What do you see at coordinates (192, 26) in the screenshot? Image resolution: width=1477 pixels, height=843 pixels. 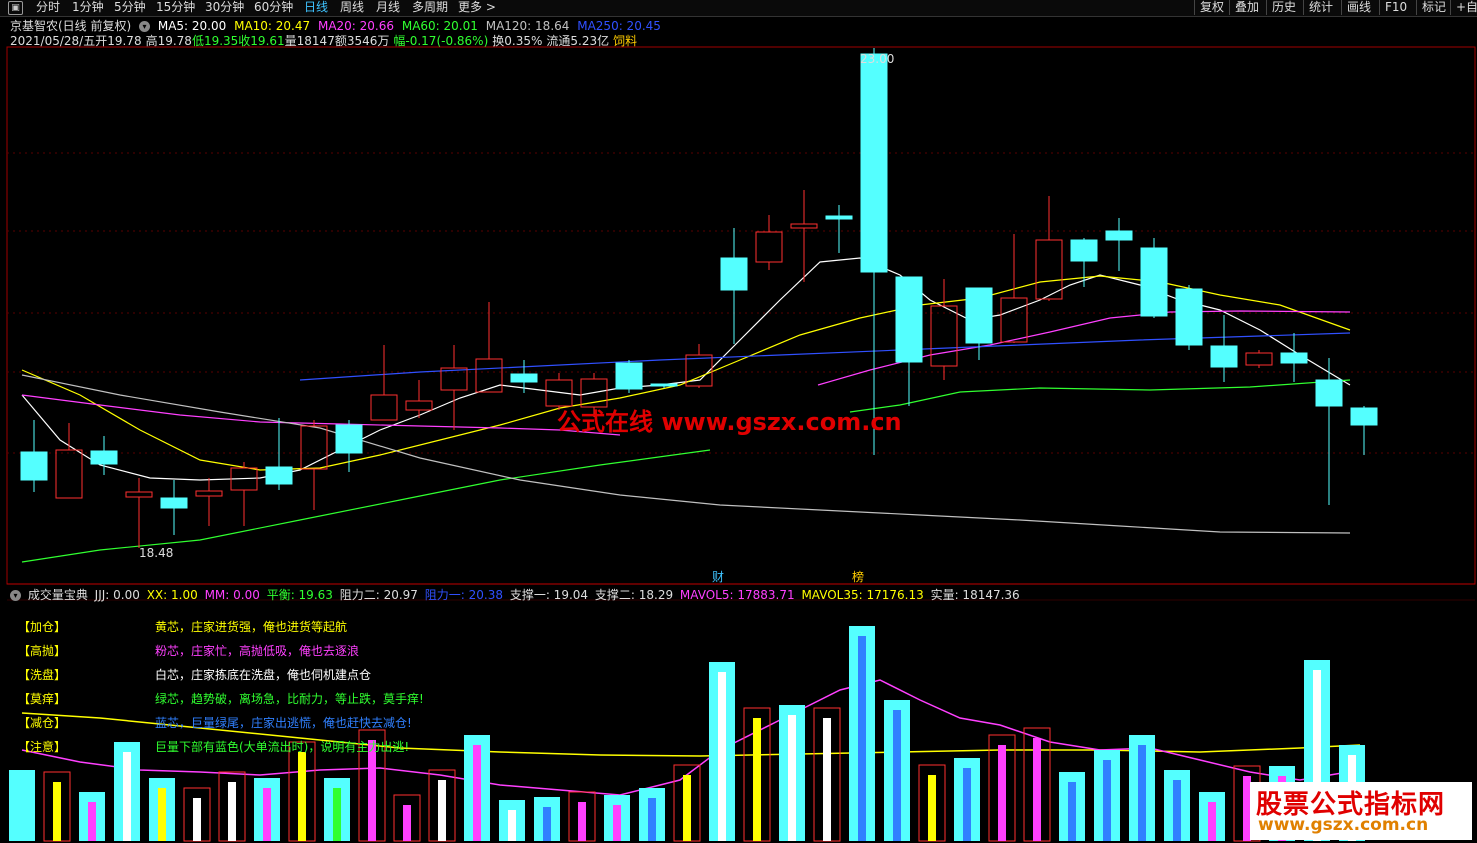 I see `ma5-value: MA5: 20.00` at bounding box center [192, 26].